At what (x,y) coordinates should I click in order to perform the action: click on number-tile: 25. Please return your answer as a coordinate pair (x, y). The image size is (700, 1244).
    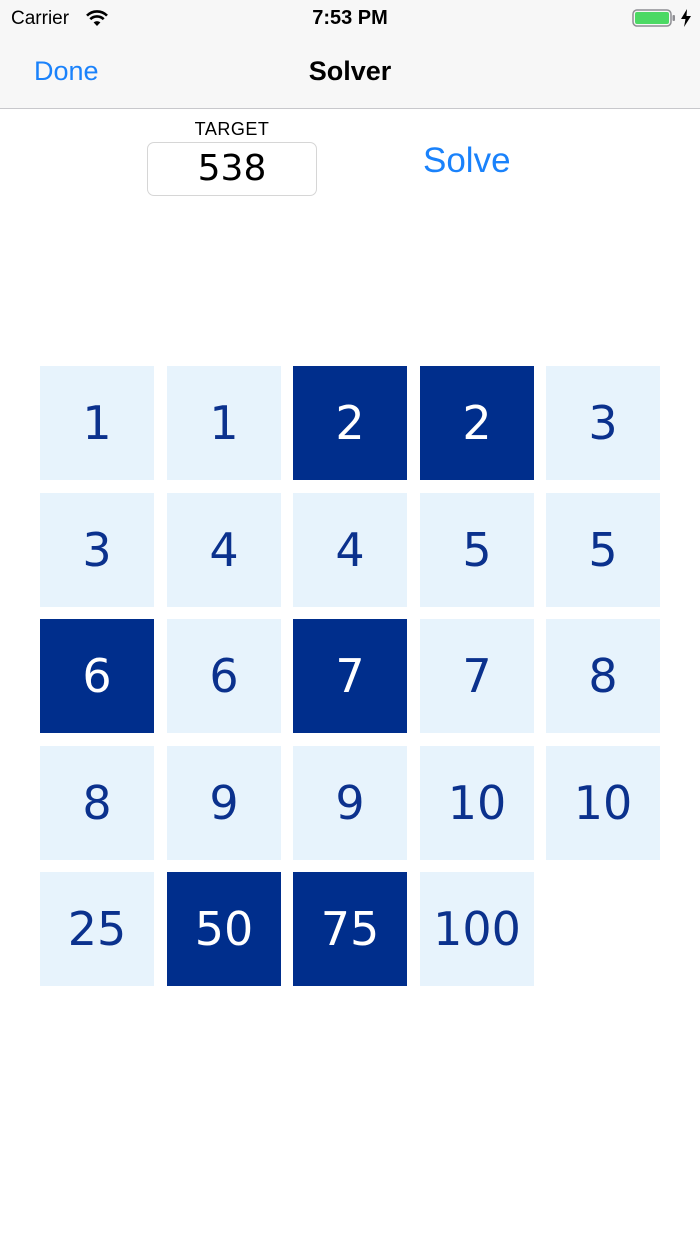
    Looking at the image, I should click on (97, 929).